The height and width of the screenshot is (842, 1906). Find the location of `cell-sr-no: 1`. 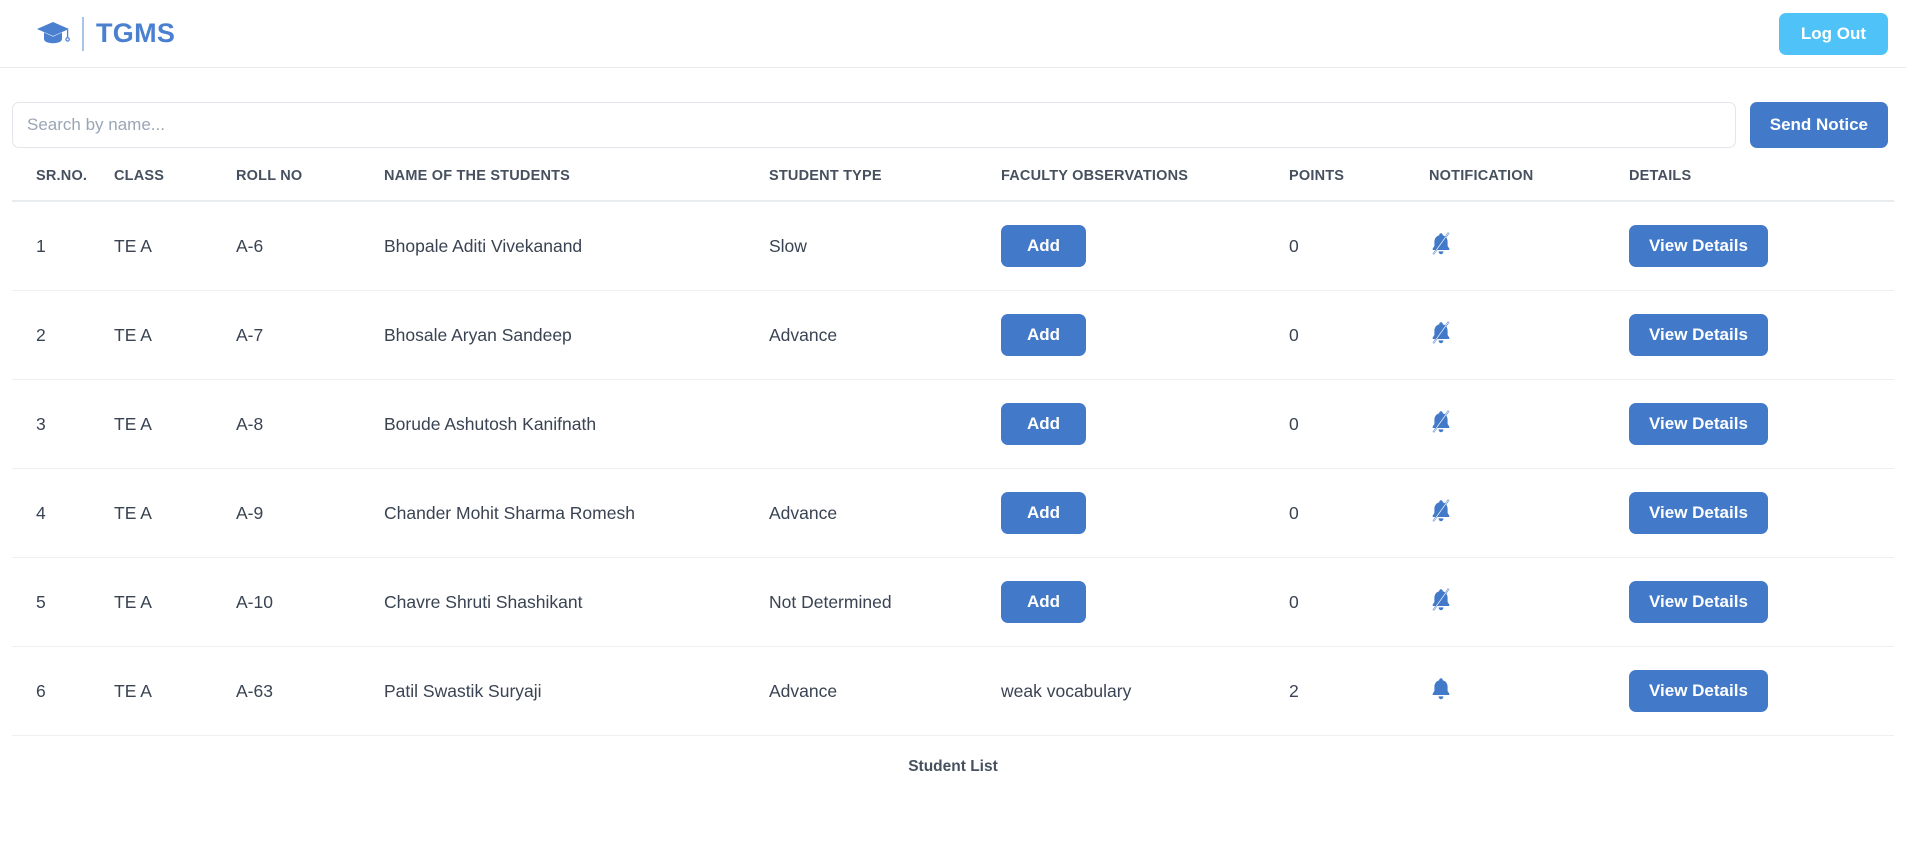

cell-sr-no: 1 is located at coordinates (63, 246).